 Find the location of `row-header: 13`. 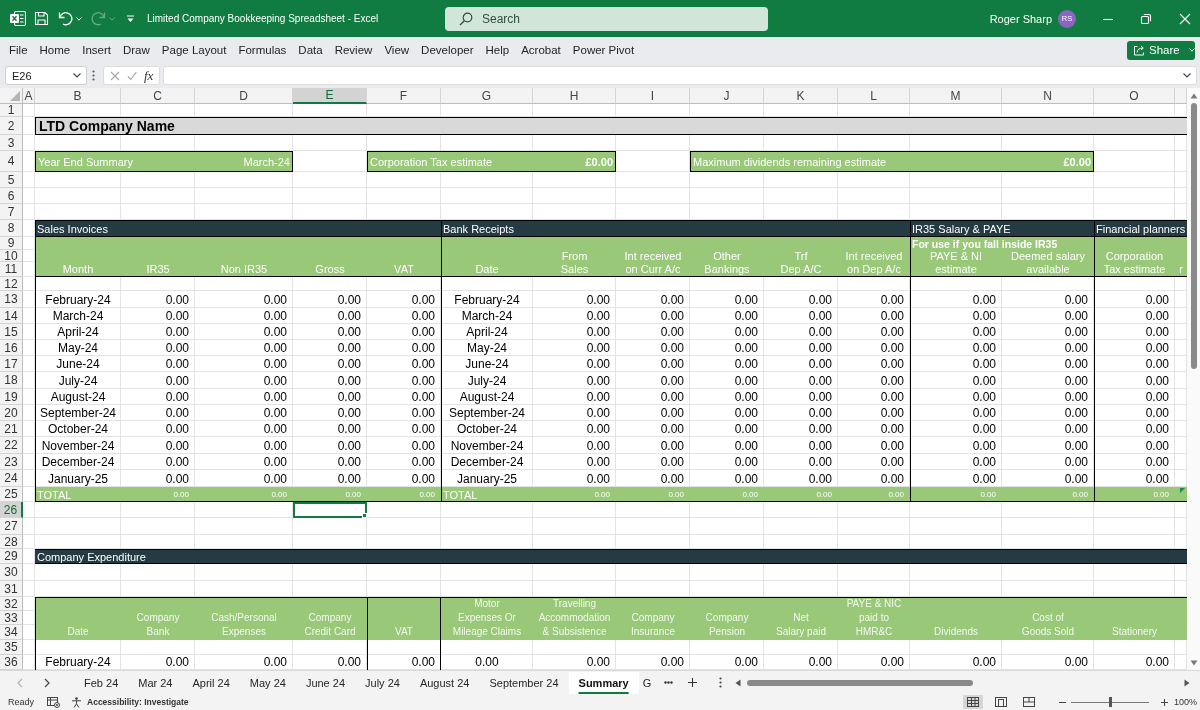

row-header: 13 is located at coordinates (11, 299).